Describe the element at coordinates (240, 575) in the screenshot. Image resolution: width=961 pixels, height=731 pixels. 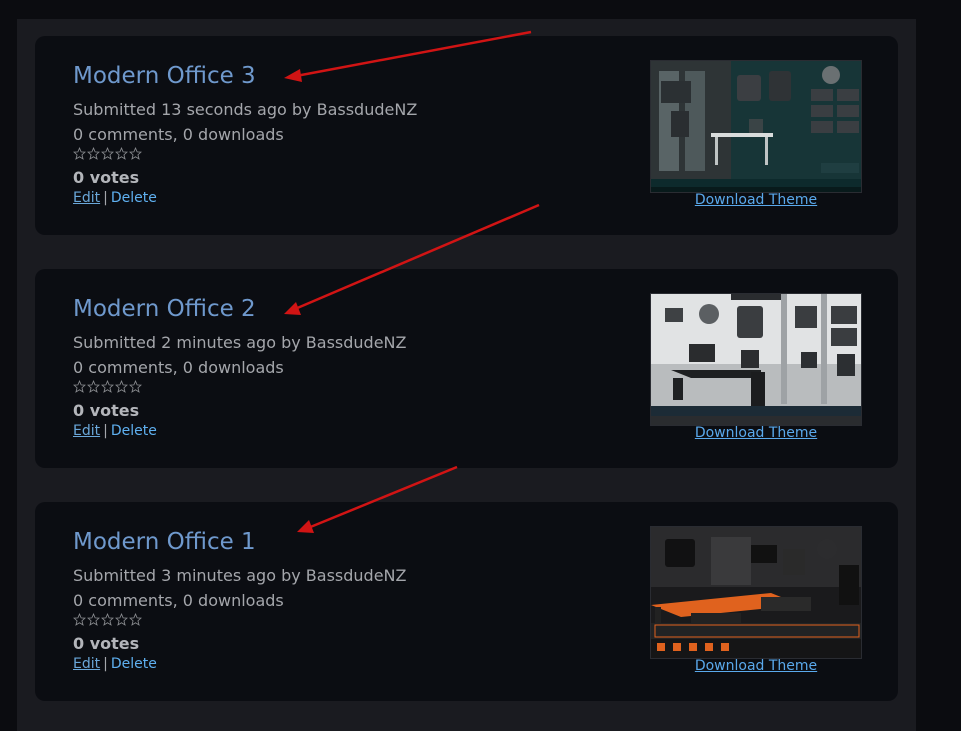
I see `theme-submitted-info: Submitted 3 minutes ago by BassdudeNZ` at that location.